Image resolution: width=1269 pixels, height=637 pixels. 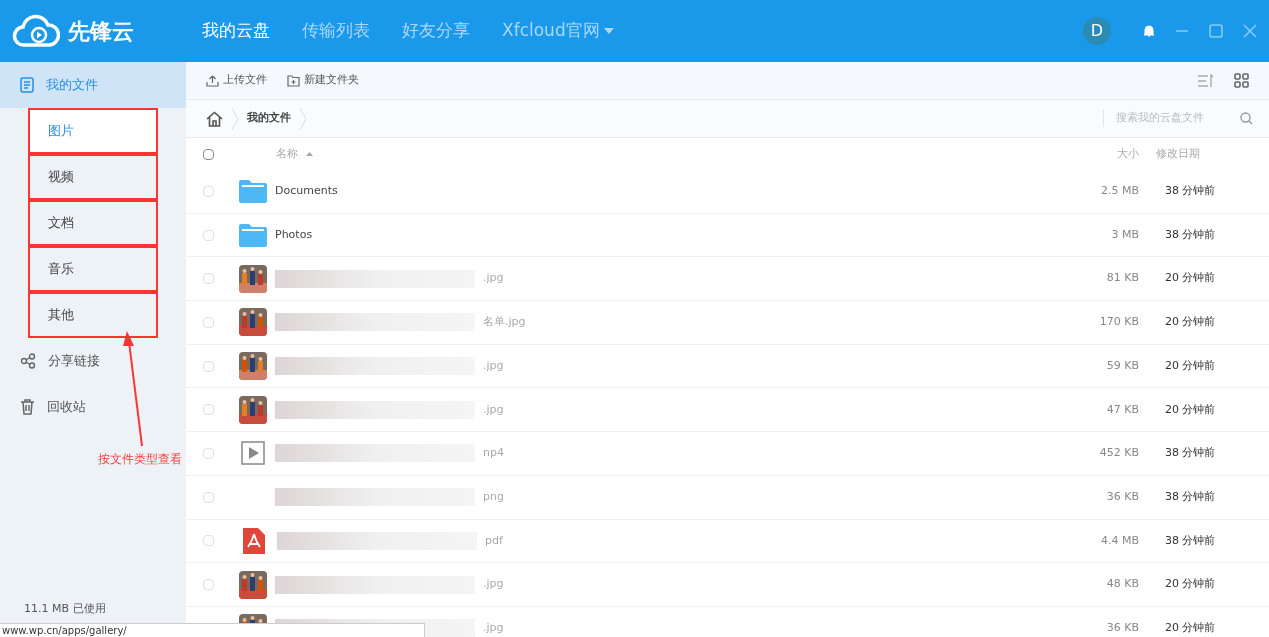 I want to click on file-size: 81 KB, so click(x=1122, y=278).